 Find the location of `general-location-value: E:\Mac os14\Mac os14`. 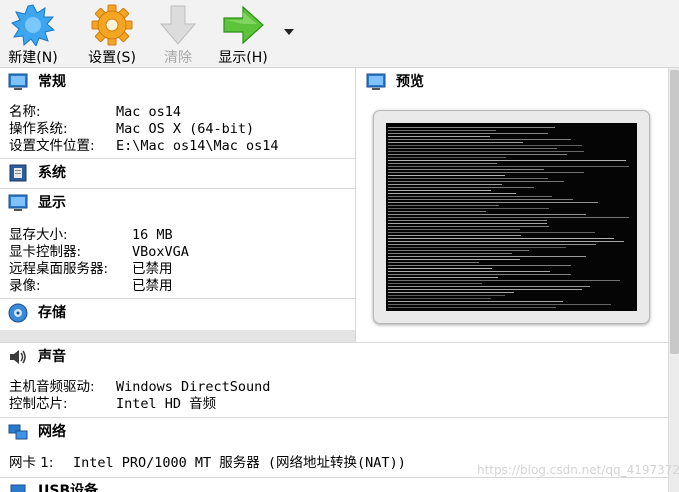

general-location-value: E:\Mac os14\Mac os14 is located at coordinates (197, 146).